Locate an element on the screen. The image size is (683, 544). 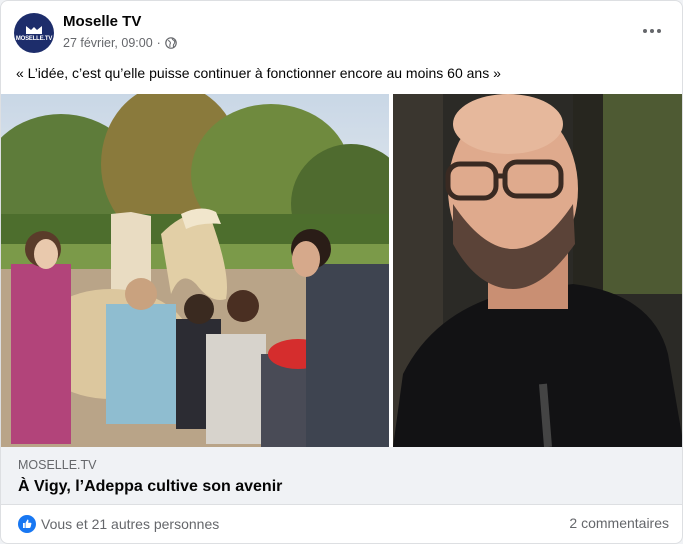
link-title: À Vigy, l’Adeppa cultive son avenir is located at coordinates (150, 487).